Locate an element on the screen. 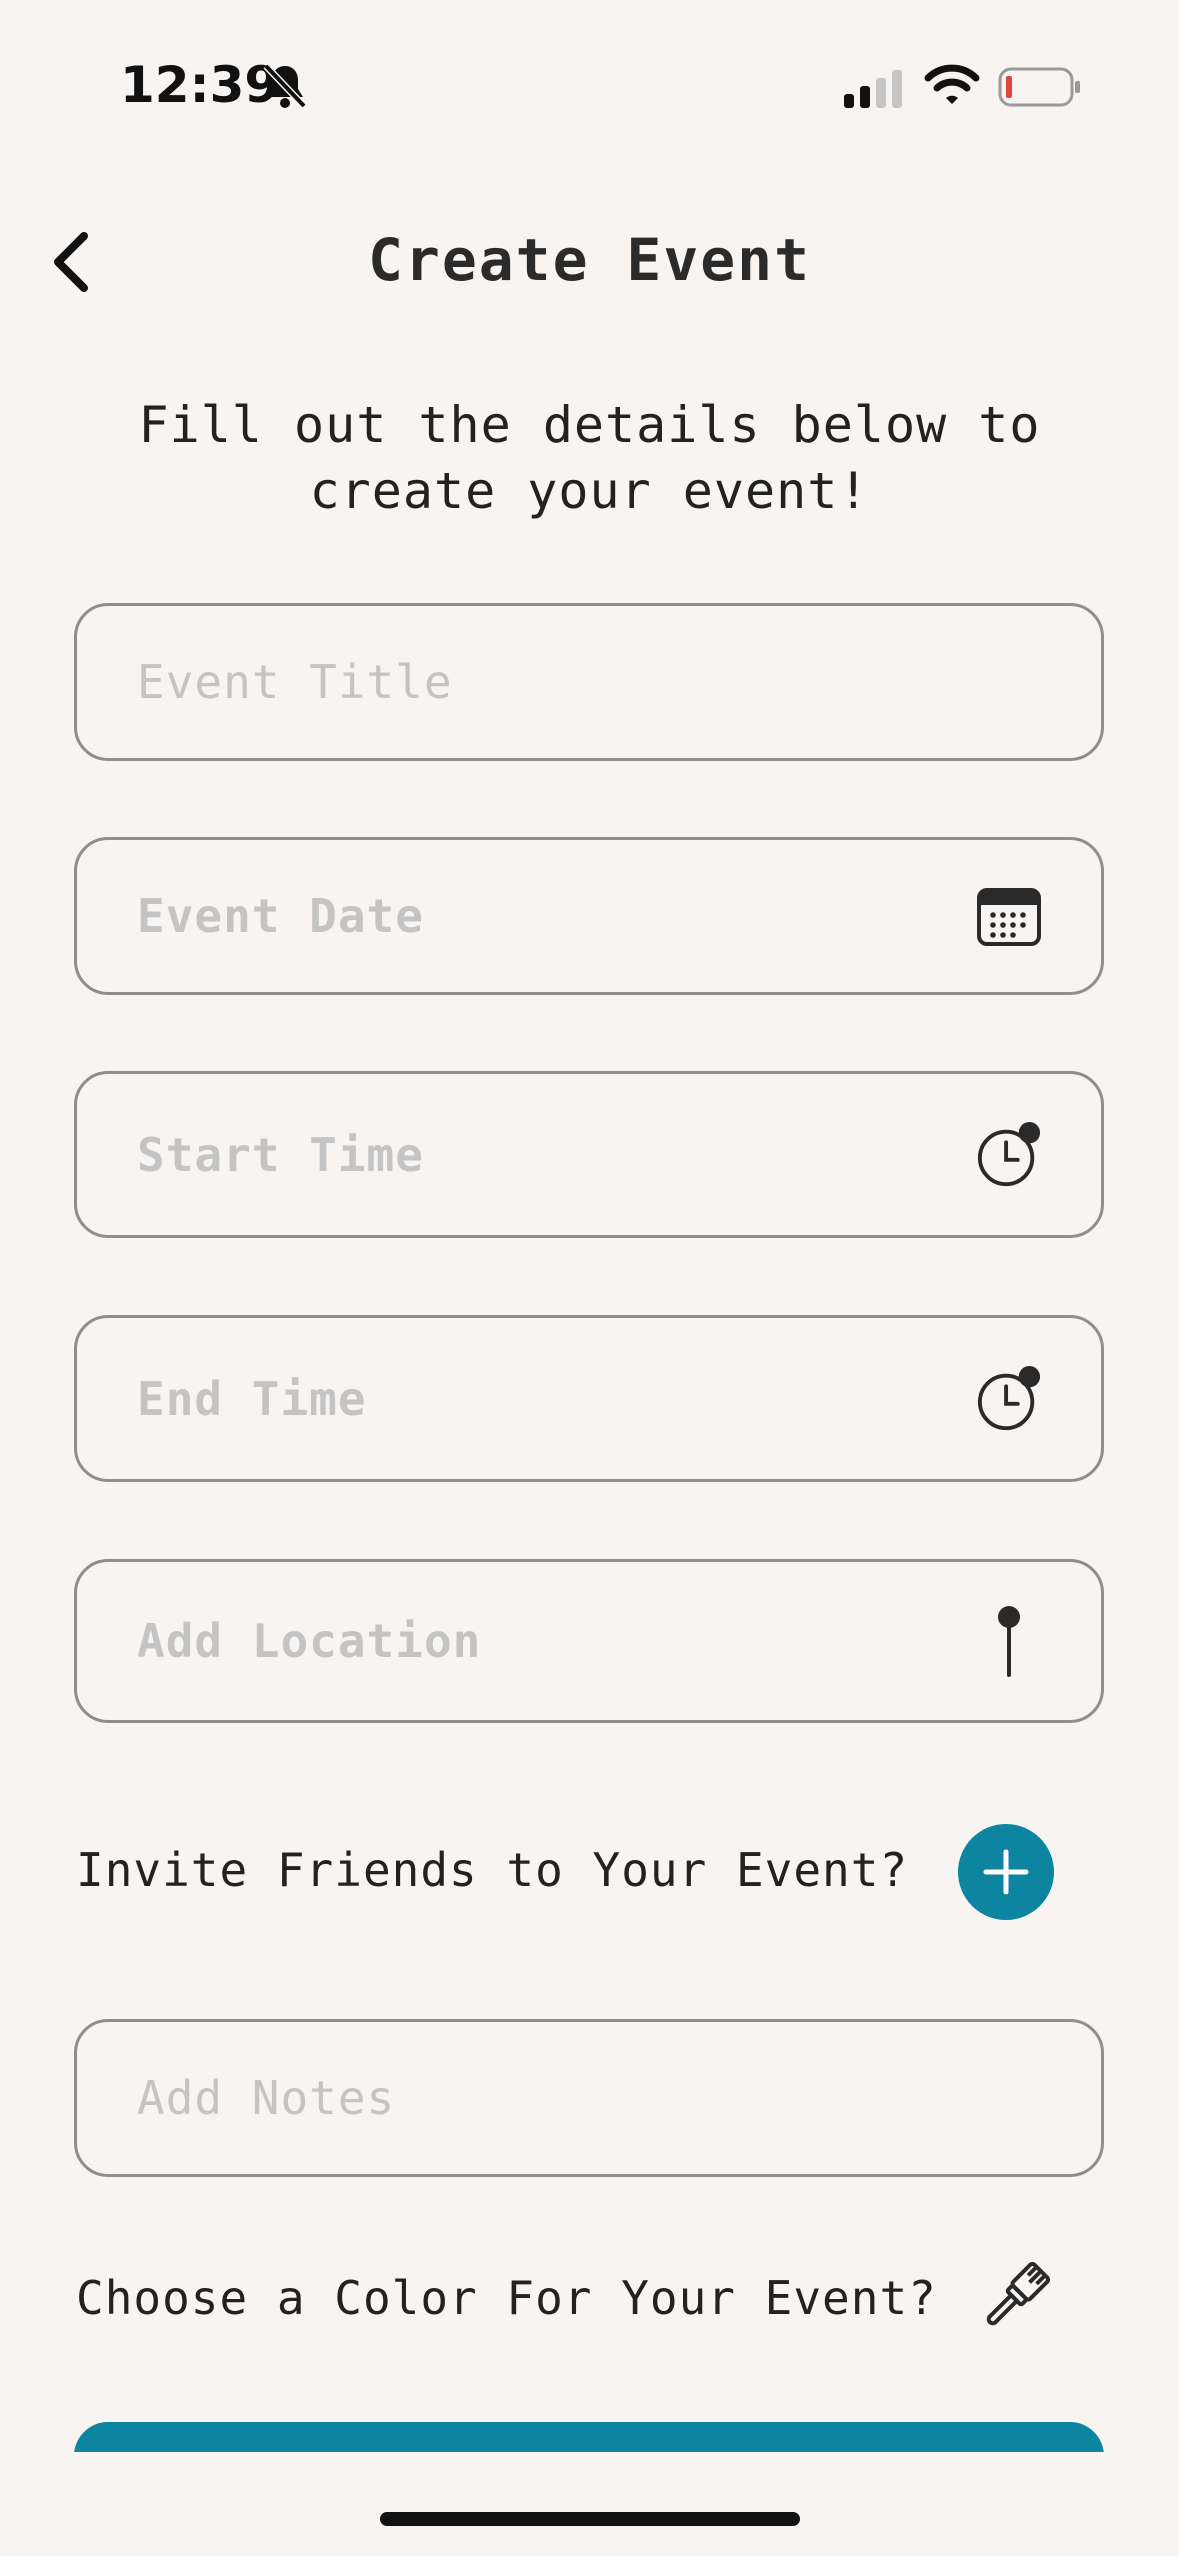  location-field is located at coordinates (589, 1641).